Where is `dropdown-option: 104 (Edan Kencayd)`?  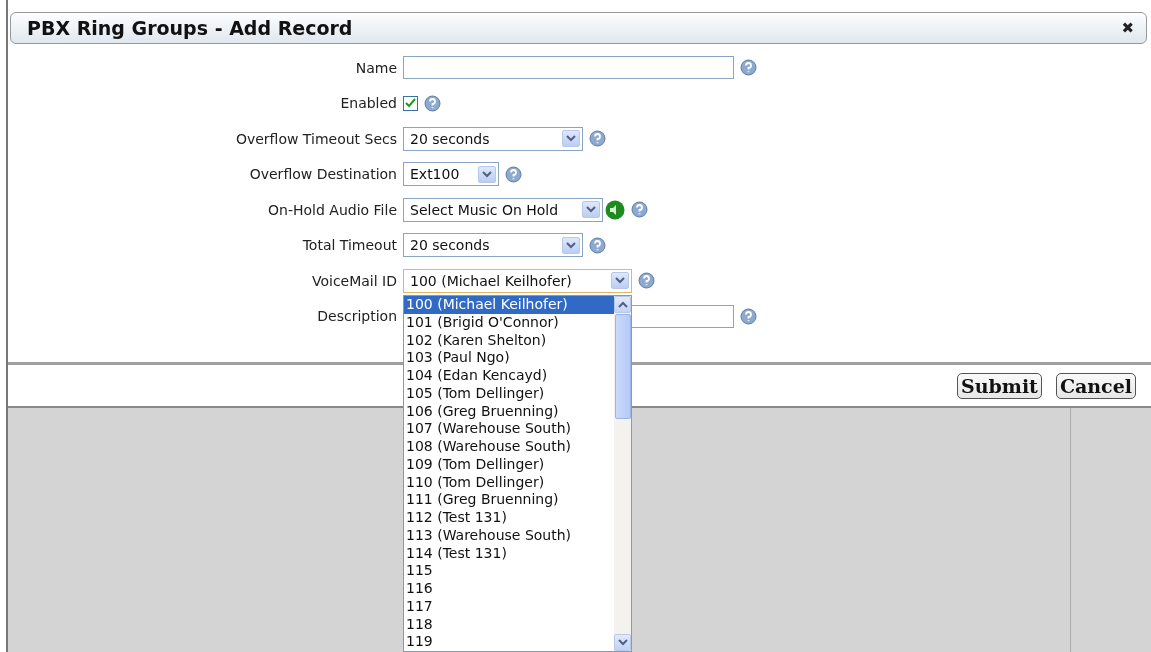
dropdown-option: 104 (Edan Kencayd) is located at coordinates (509, 376).